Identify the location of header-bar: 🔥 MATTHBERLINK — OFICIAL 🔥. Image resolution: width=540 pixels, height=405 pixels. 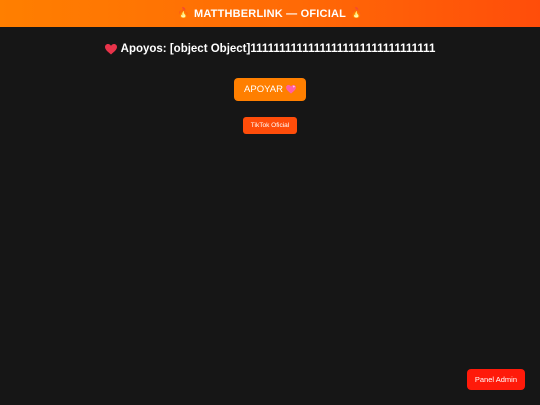
(270, 13).